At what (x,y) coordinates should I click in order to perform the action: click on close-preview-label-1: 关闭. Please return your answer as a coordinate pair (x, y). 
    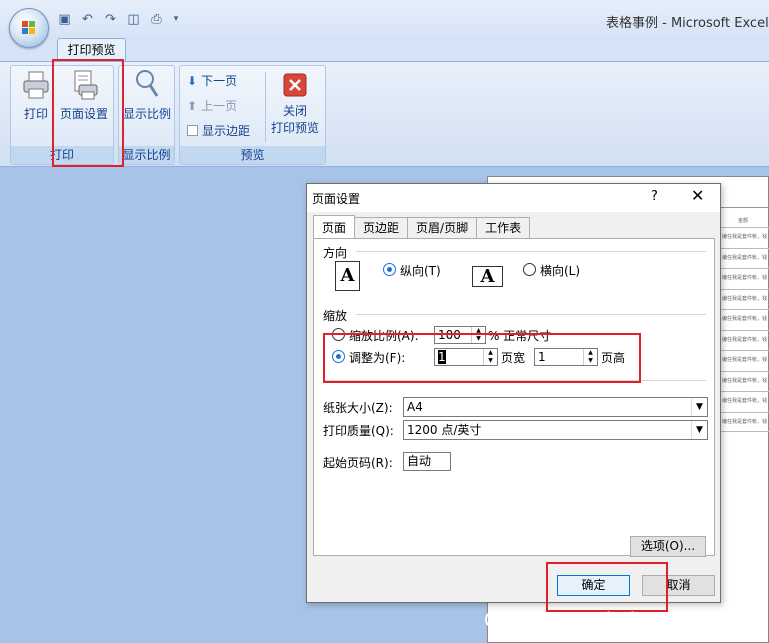
    Looking at the image, I should click on (294, 111).